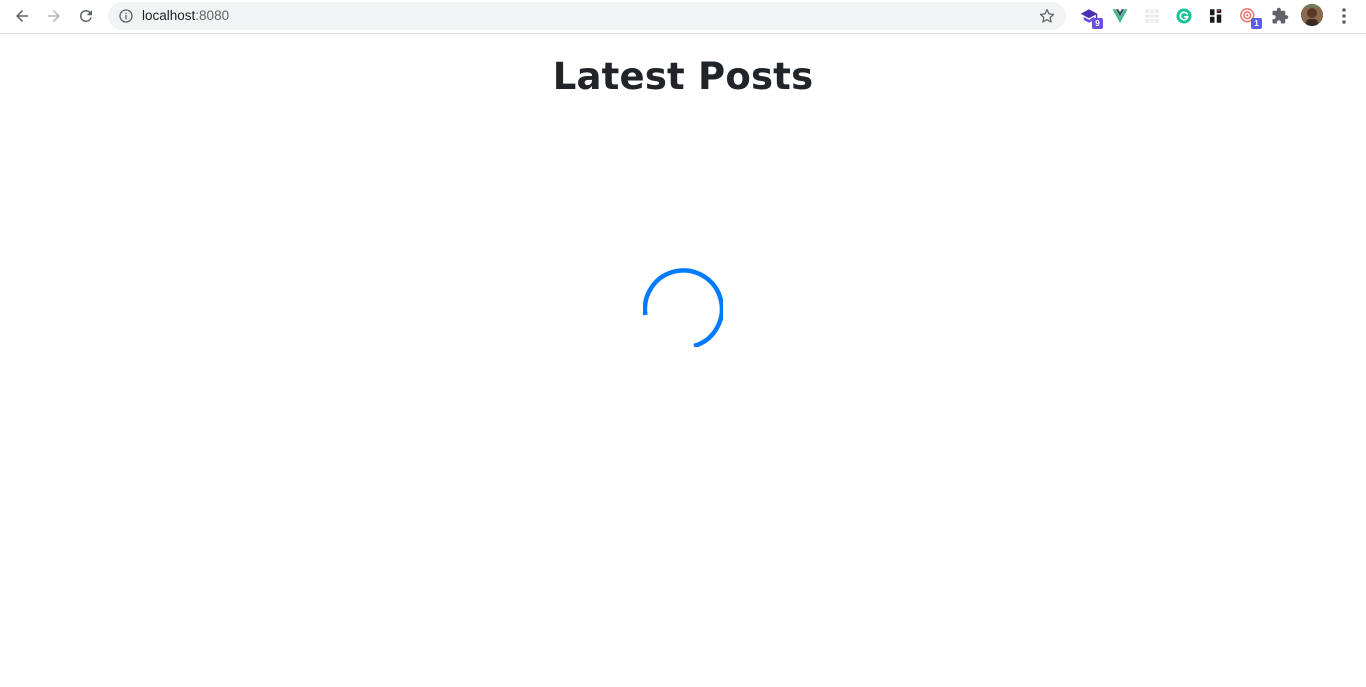 This screenshot has width=1366, height=687. Describe the element at coordinates (1249, 17) in the screenshot. I see `extension-target: 1` at that location.